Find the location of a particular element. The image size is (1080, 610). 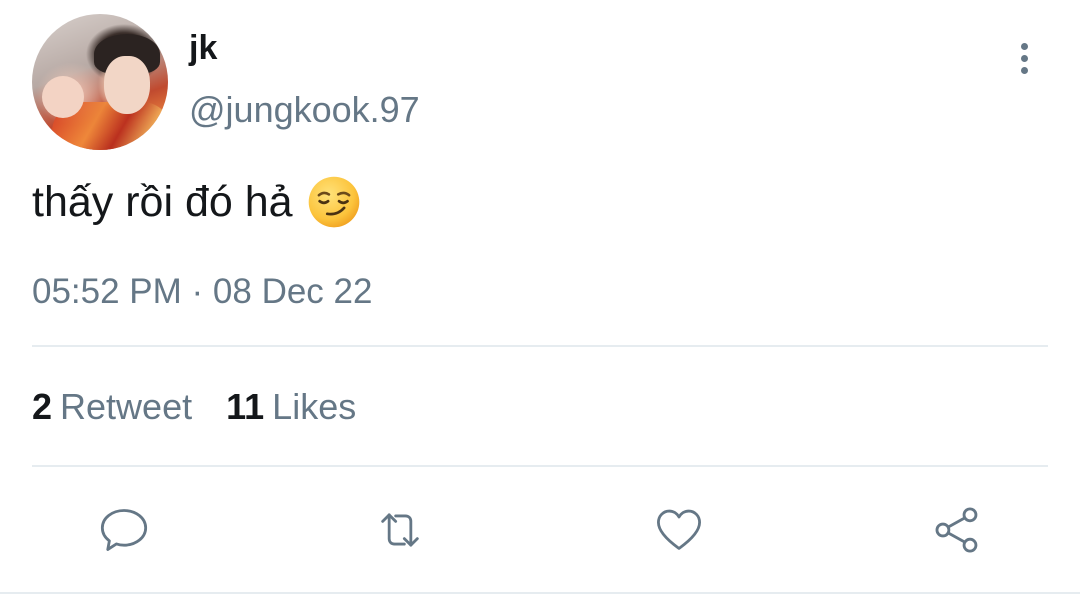

tweet-text-content: thấy rồi đó hả is located at coordinates (162, 202).